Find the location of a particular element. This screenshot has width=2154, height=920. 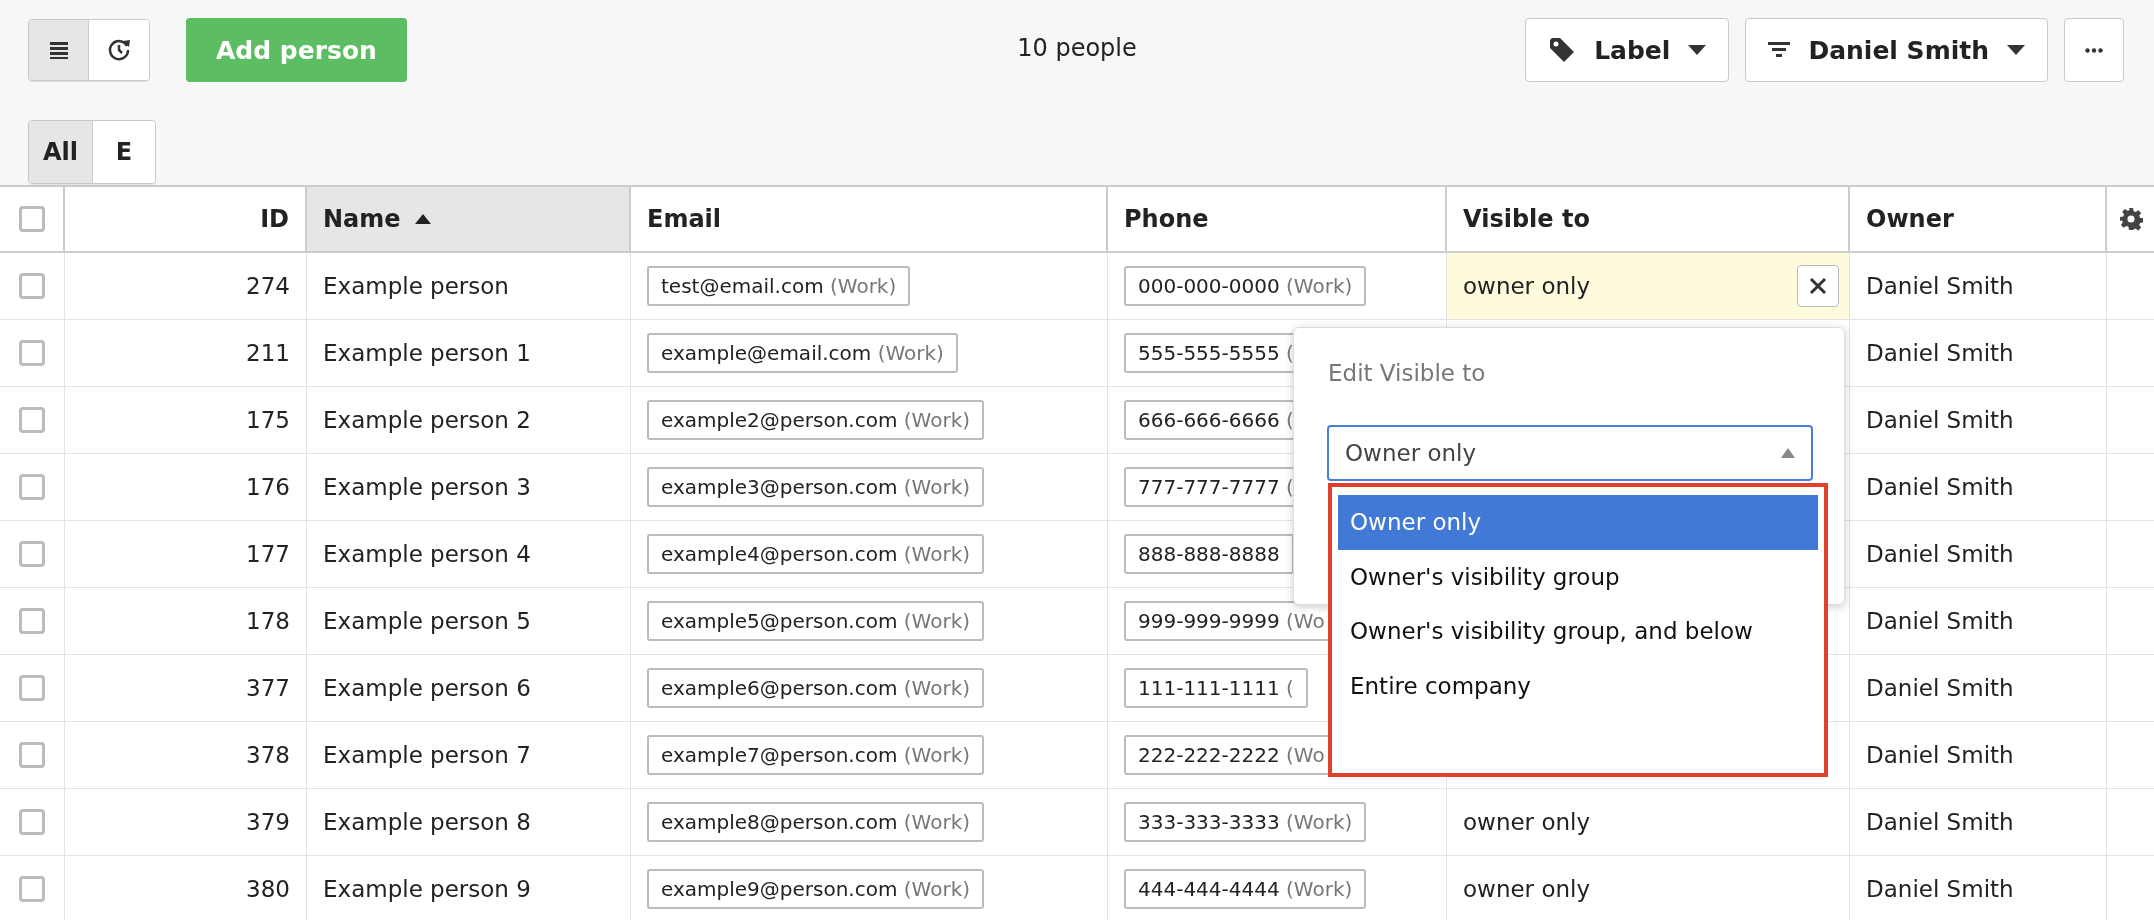

filter-tab: E is located at coordinates (124, 152).